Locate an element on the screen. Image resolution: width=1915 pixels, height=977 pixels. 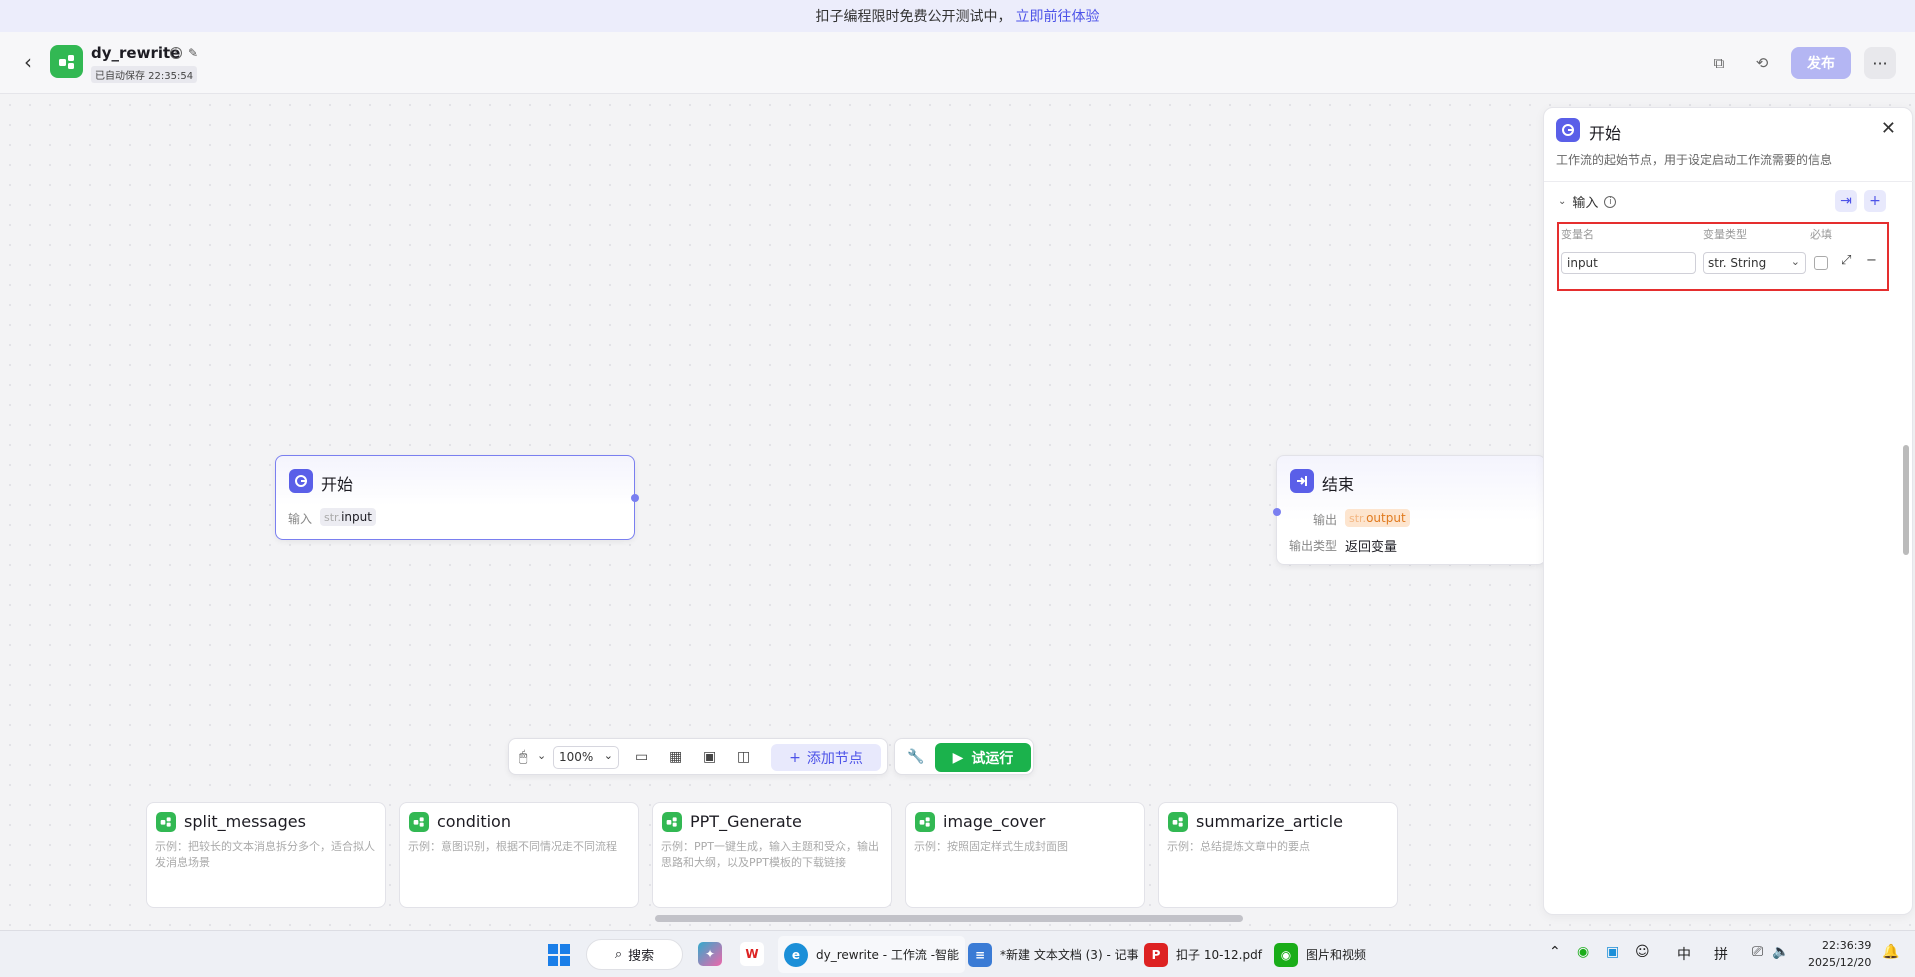
template-title: condition is located at coordinates (474, 821).